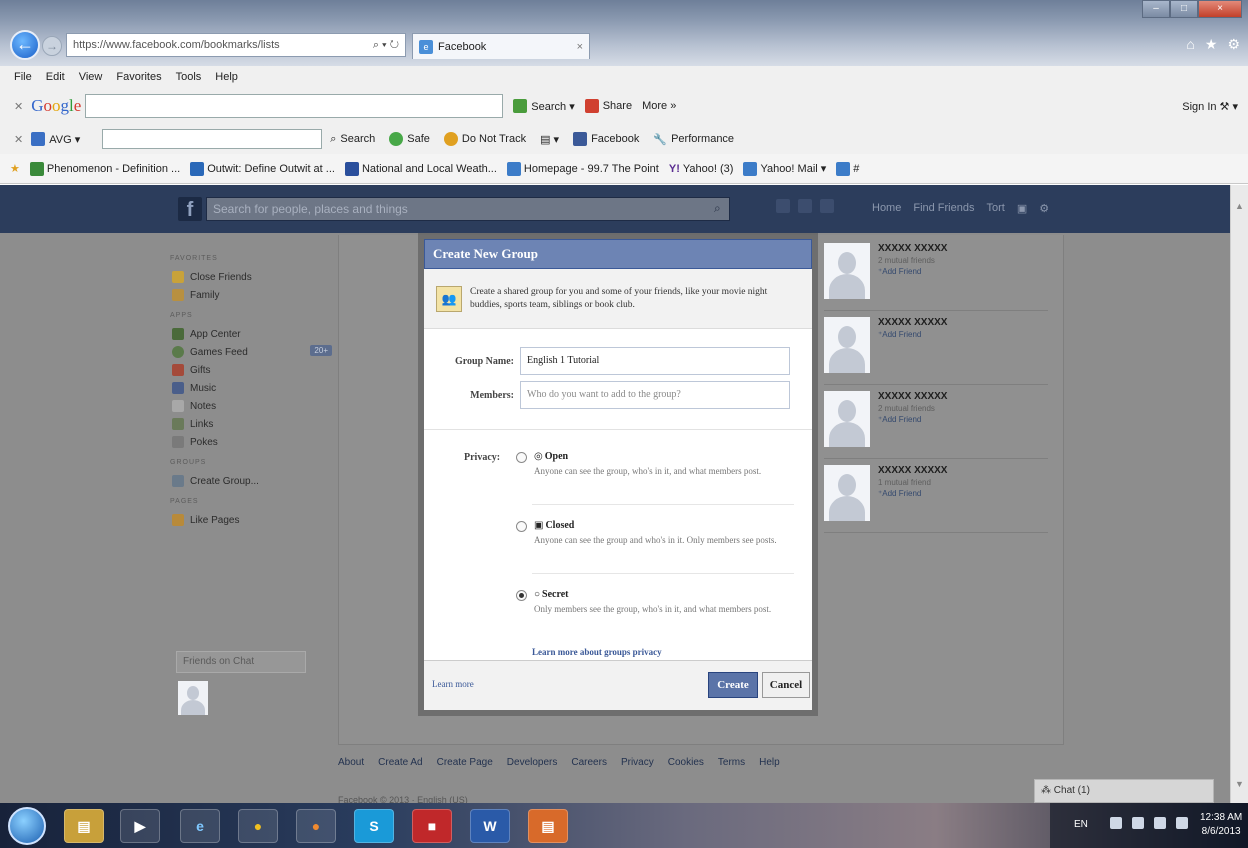 The height and width of the screenshot is (848, 1248). I want to click on office-app-icon: ▤, so click(548, 826).